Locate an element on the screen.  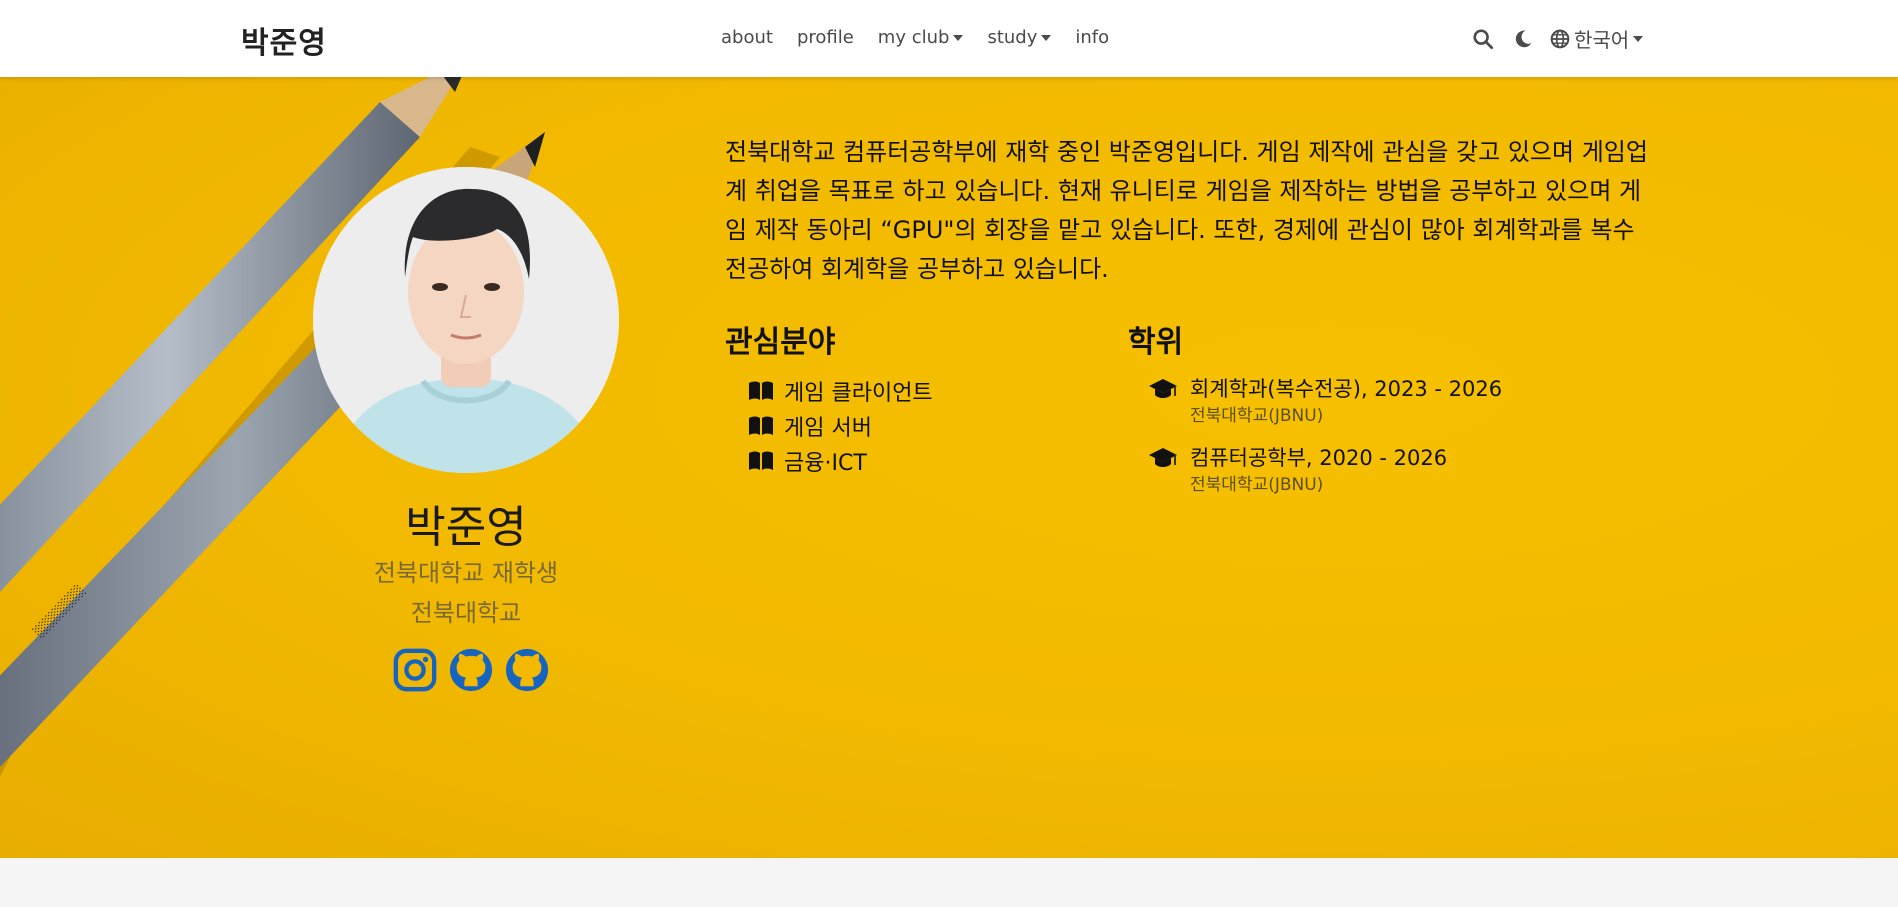
profile-name: 박준영 is located at coordinates (466, 527).